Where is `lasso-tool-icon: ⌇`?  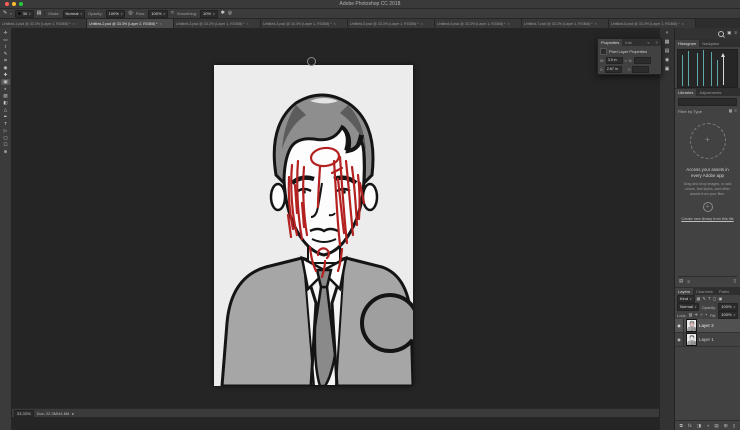 lasso-tool-icon: ⌇ is located at coordinates (5, 47).